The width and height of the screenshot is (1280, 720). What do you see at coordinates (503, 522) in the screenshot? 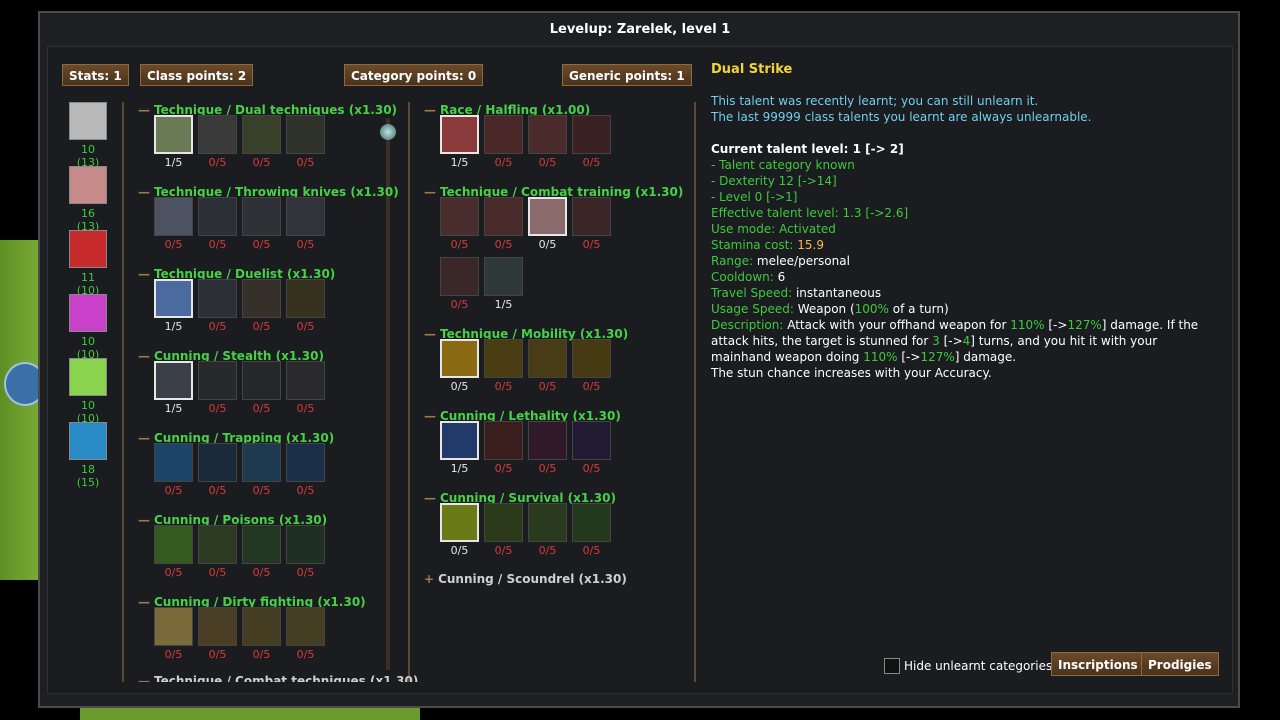
I see `device-mastery-icon` at bounding box center [503, 522].